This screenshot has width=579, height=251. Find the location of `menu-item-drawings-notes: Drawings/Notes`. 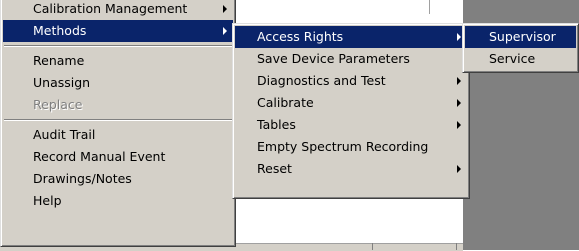

menu-item-drawings-notes: Drawings/Notes is located at coordinates (118, 179).